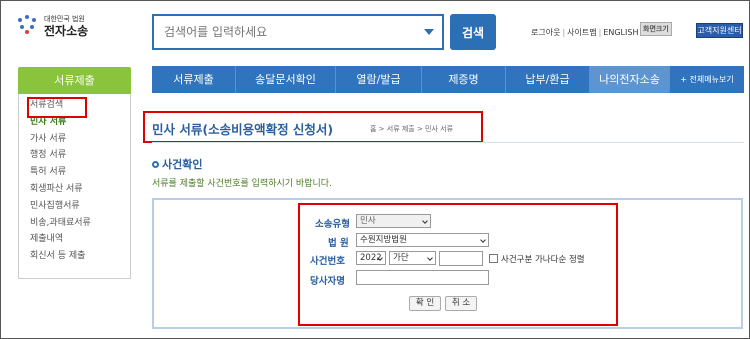 The height and width of the screenshot is (339, 750). Describe the element at coordinates (74, 239) in the screenshot. I see `sidebar-item-submission-history: 제출내역` at that location.